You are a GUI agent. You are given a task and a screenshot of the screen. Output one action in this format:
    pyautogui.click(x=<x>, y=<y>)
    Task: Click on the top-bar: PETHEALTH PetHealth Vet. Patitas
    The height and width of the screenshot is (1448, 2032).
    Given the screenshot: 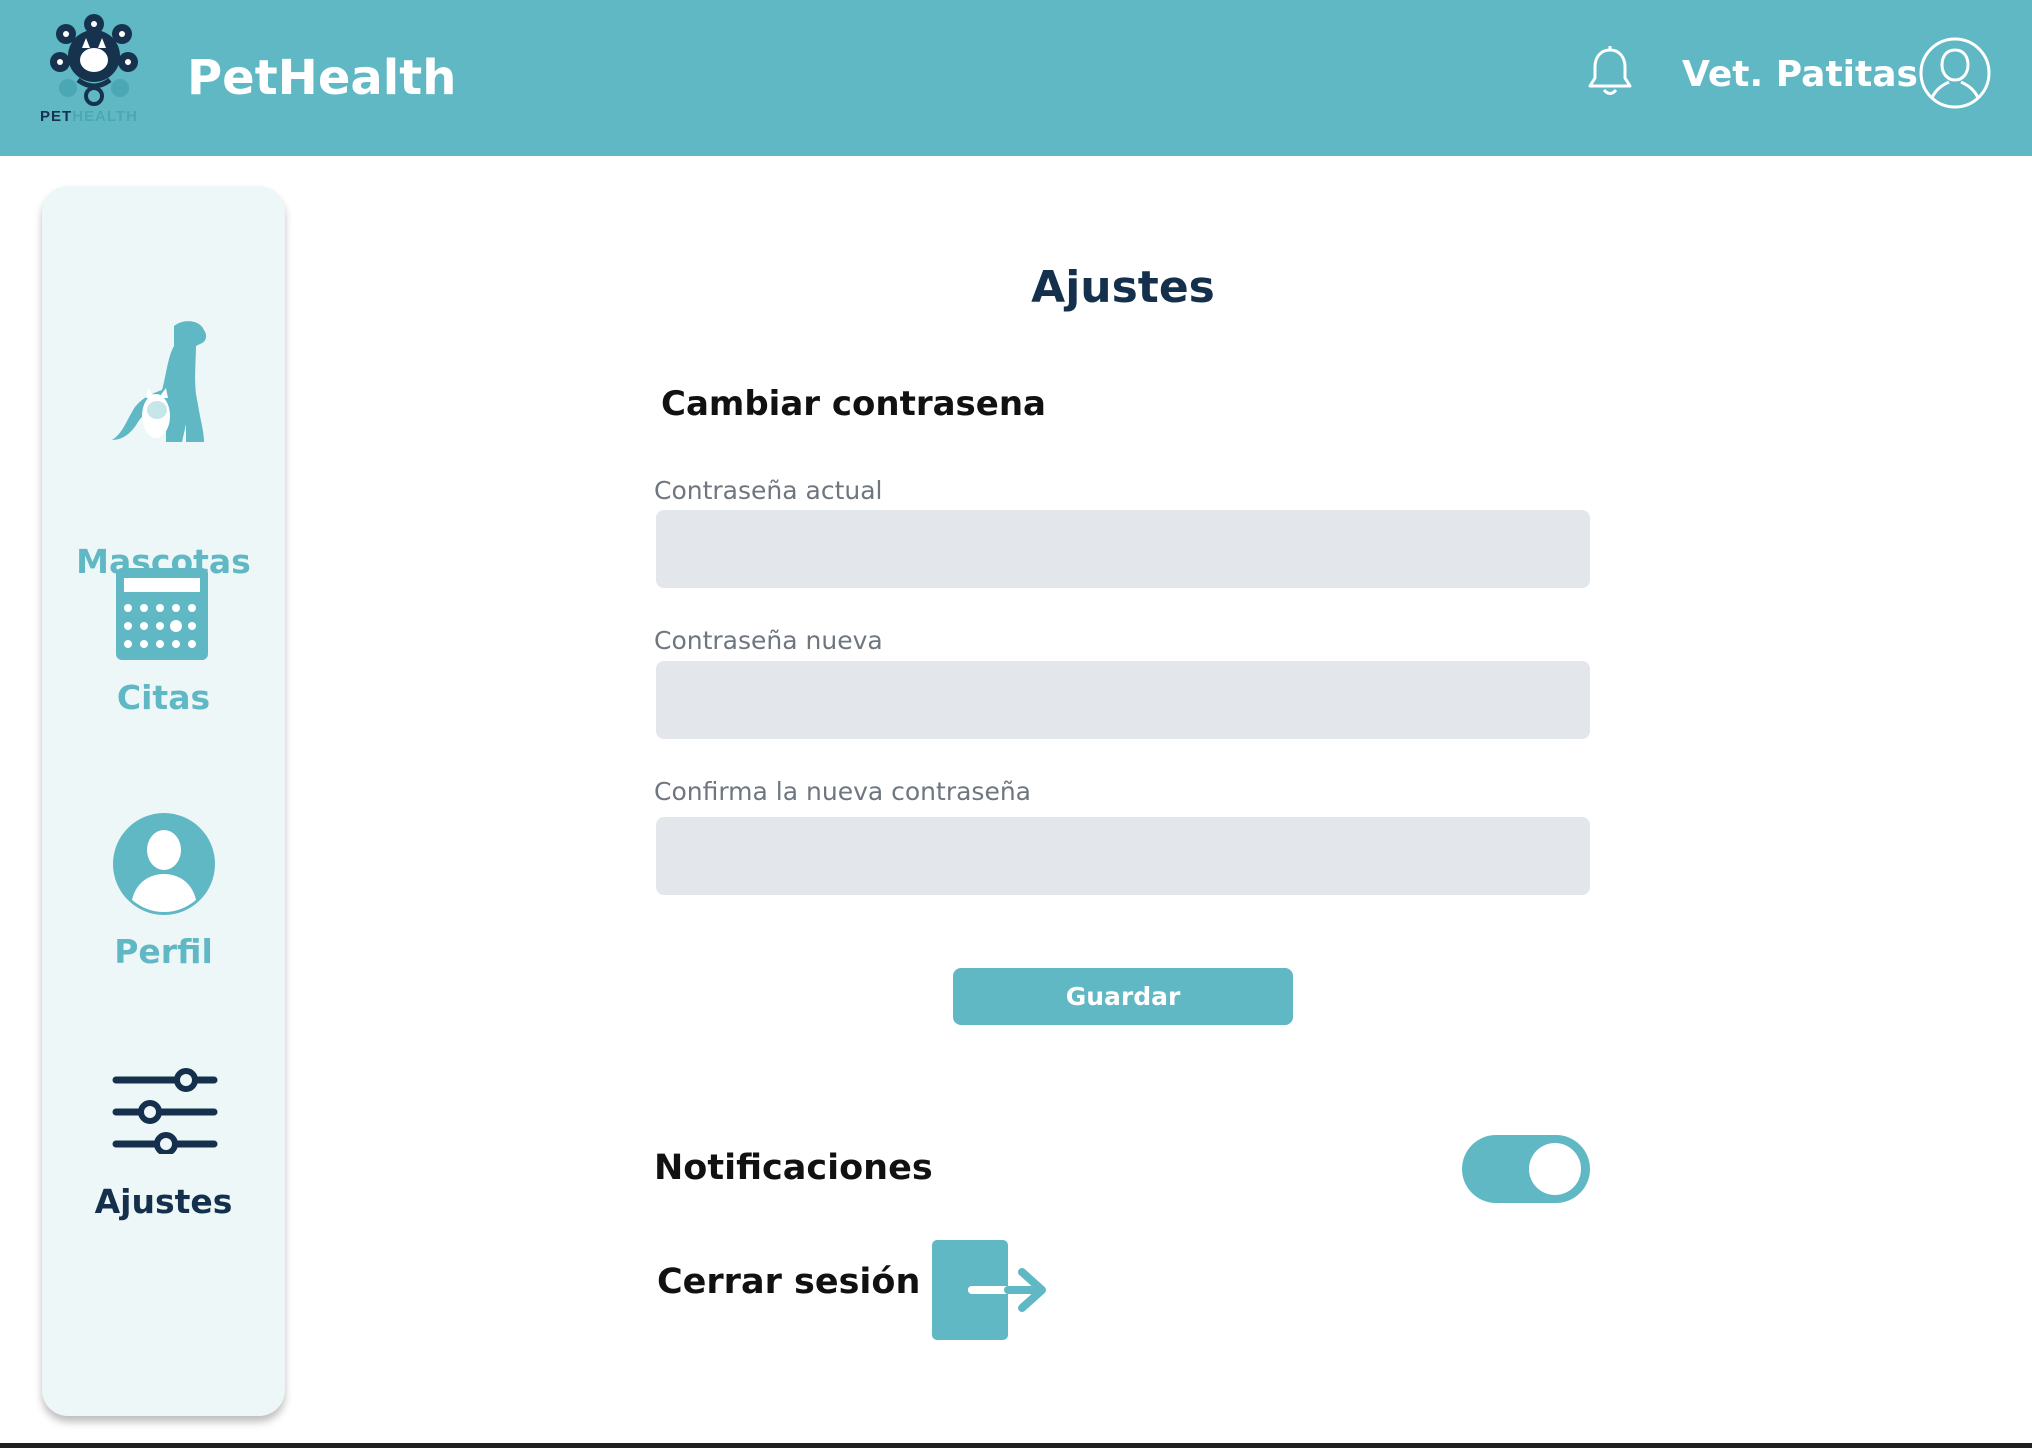 What is the action you would take?
    pyautogui.click(x=1016, y=78)
    